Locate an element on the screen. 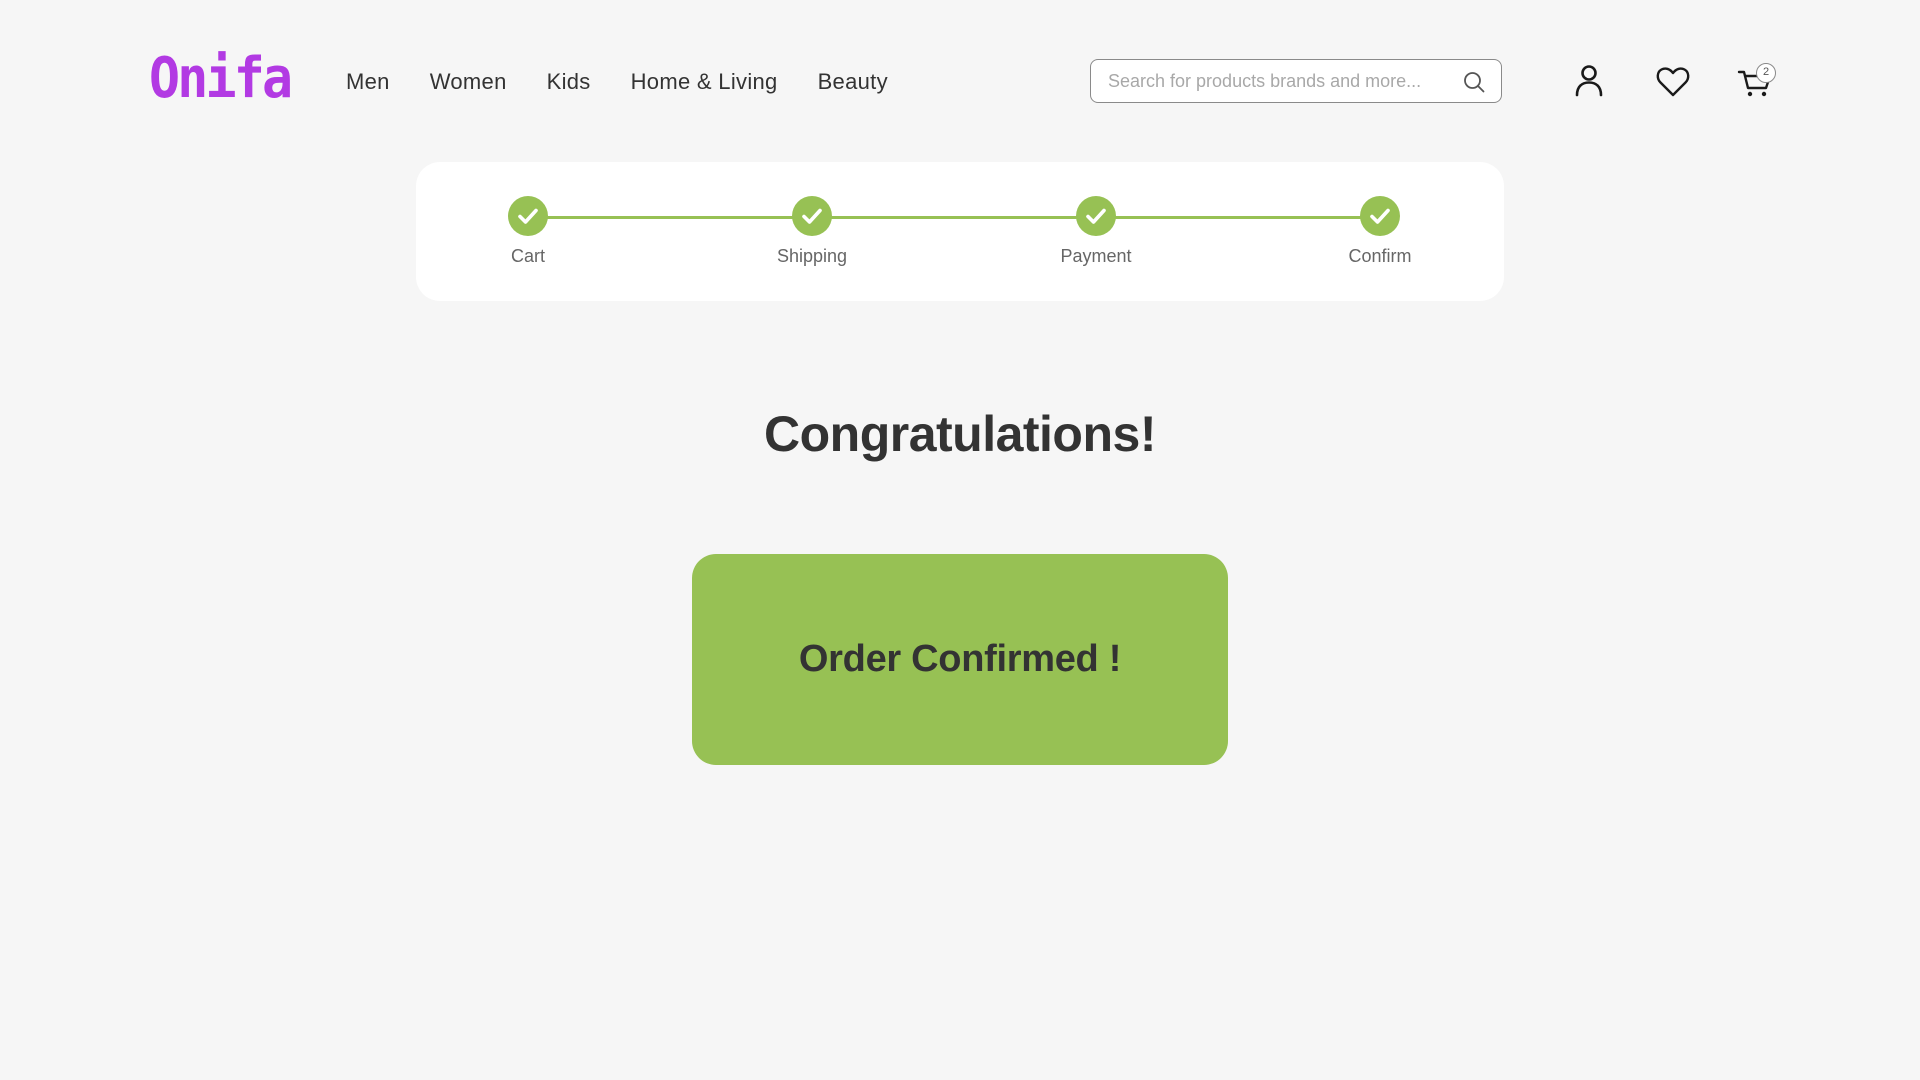  page-title: Congratulations! is located at coordinates (960, 434).